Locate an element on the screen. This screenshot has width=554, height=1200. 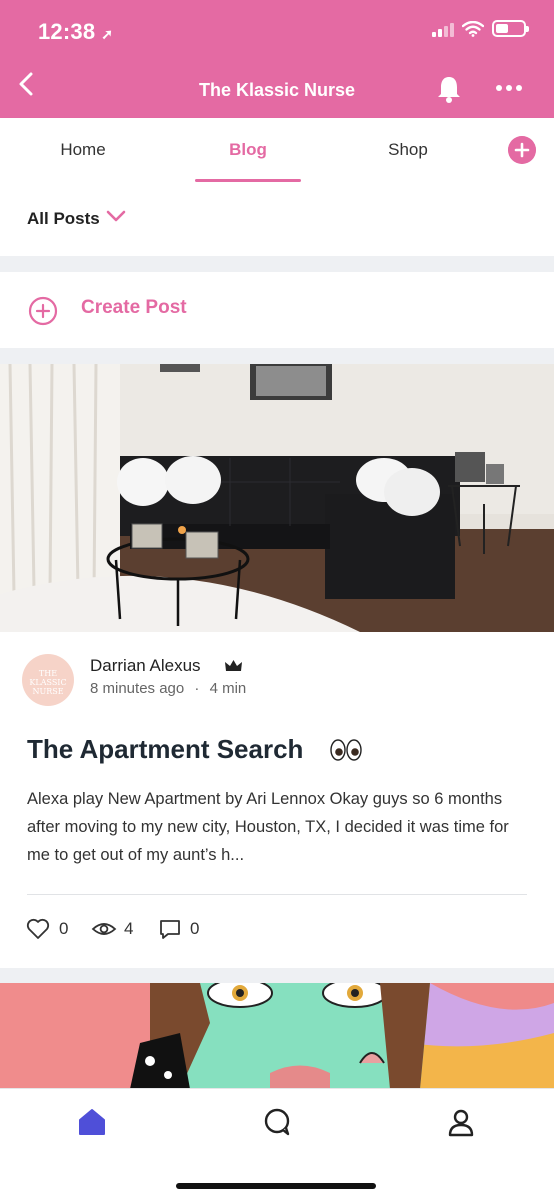
comment-bubble-icon is located at coordinates (170, 929).